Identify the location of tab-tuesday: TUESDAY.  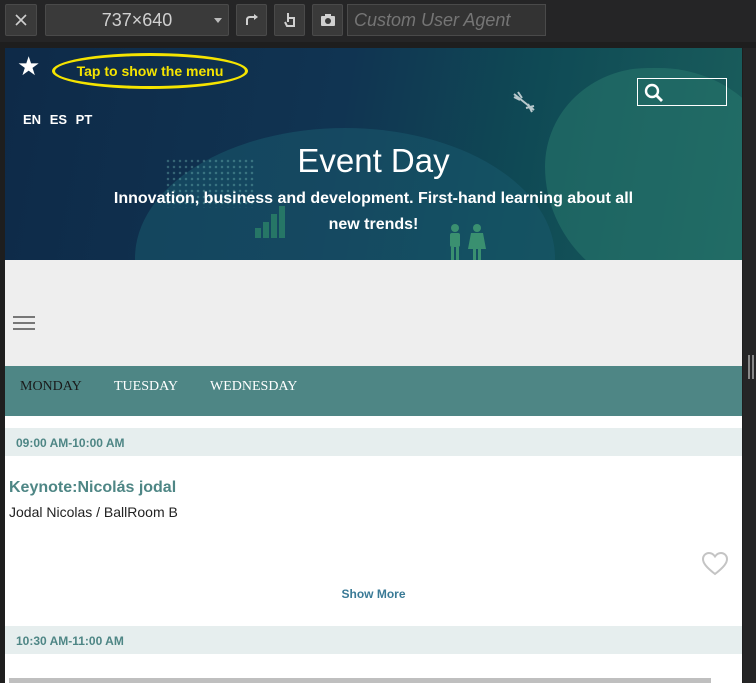
(146, 387).